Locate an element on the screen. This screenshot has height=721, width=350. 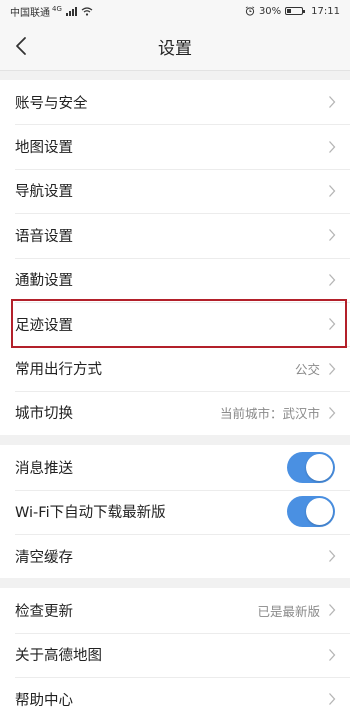
status-bar: 中国联通 4G 30% 17:11 is located at coordinates (175, 11).